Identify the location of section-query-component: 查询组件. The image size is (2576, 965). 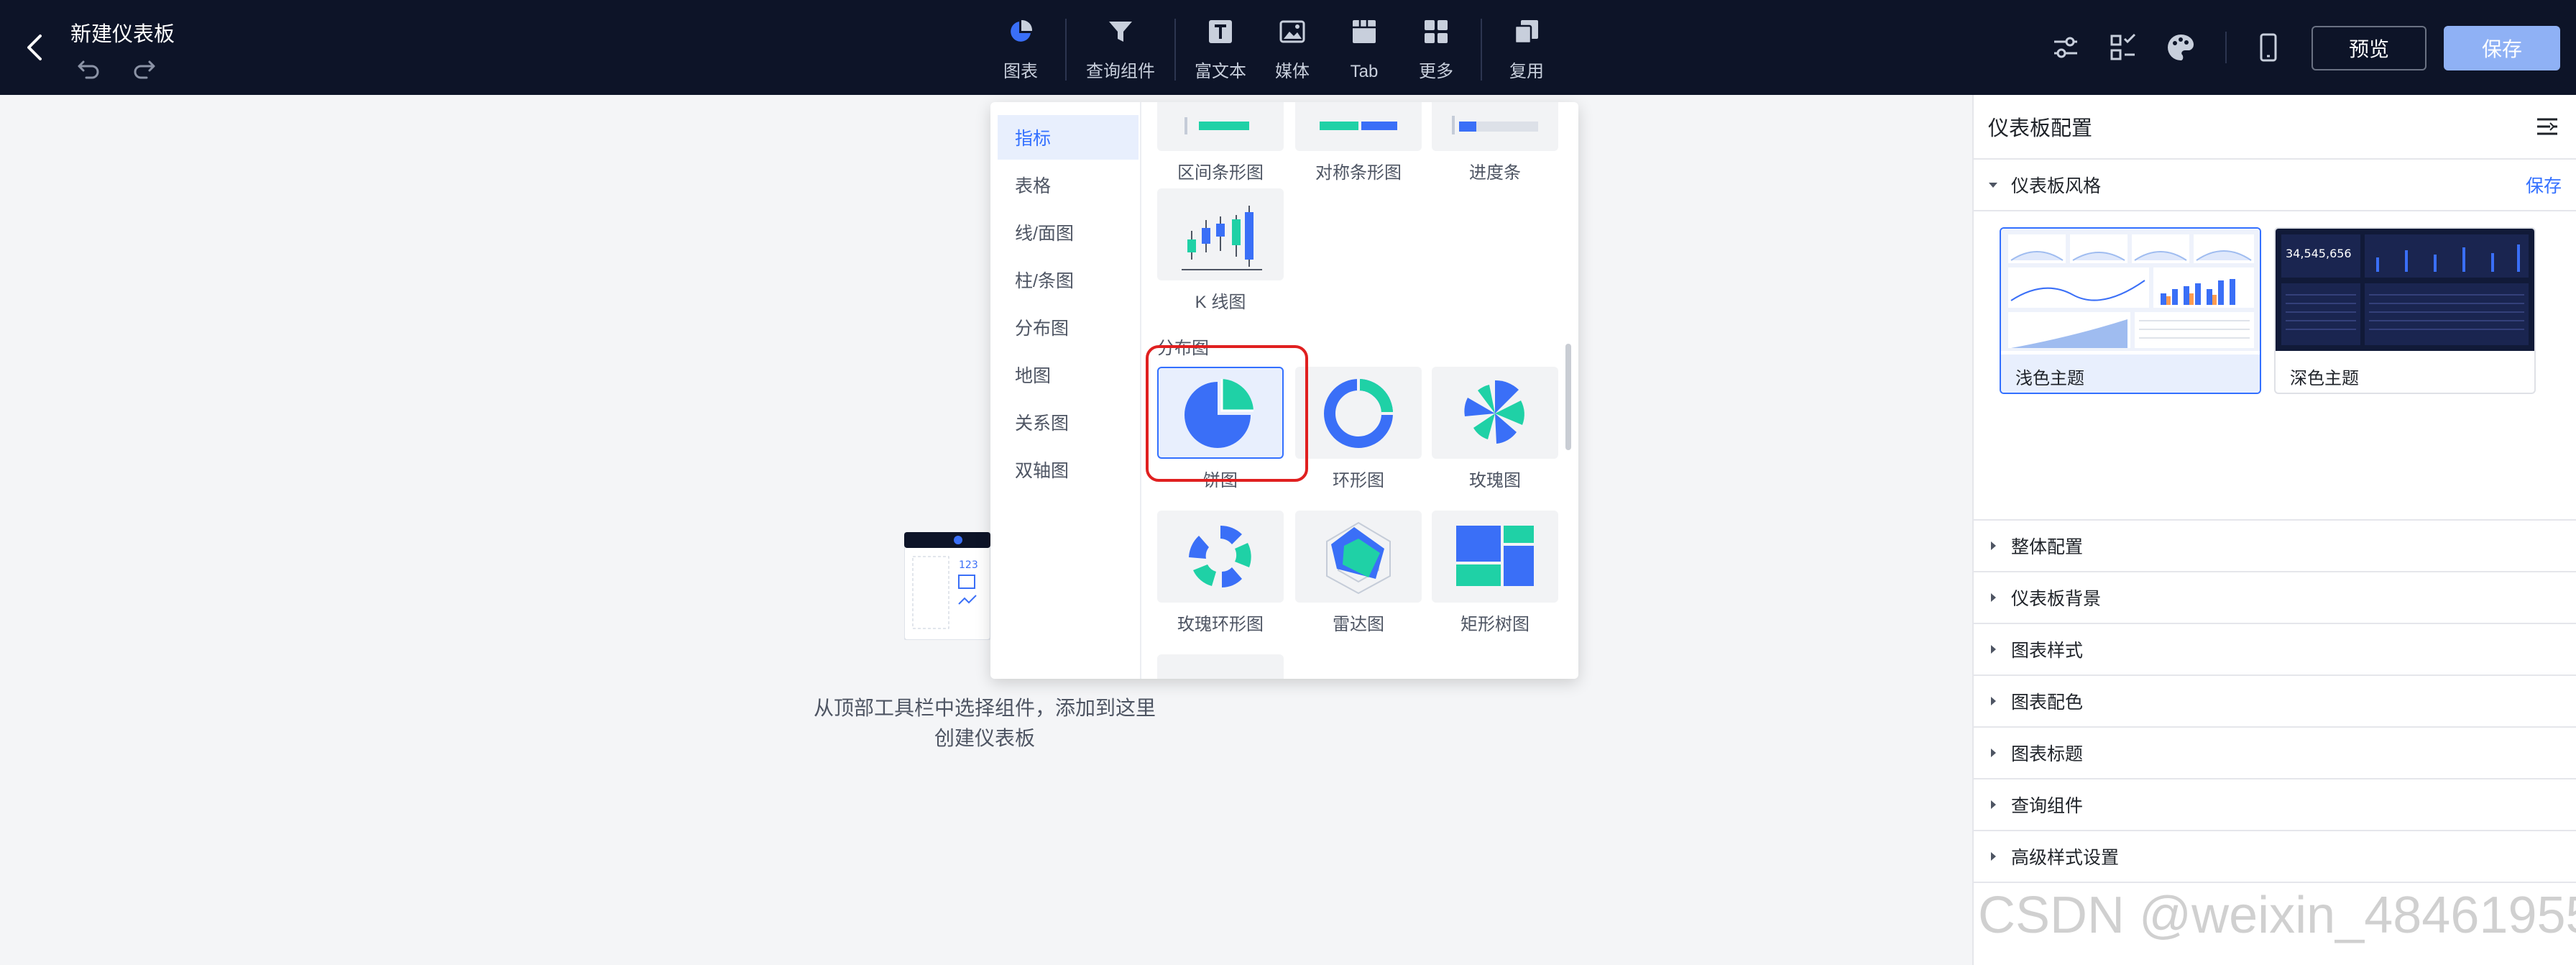
(2275, 805).